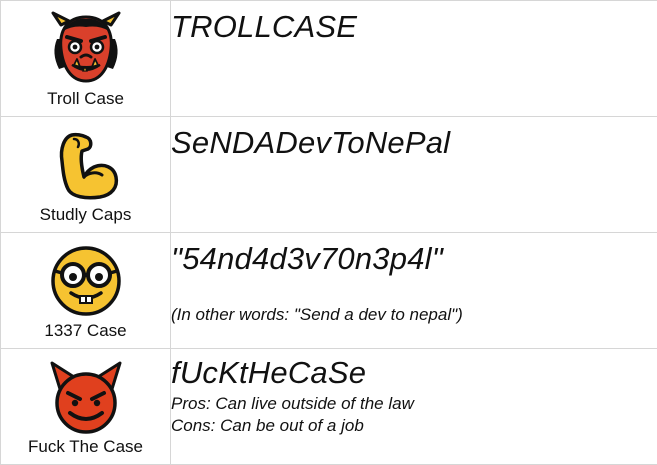 The height and width of the screenshot is (465, 657). Describe the element at coordinates (85, 47) in the screenshot. I see `ogre-icon` at that location.